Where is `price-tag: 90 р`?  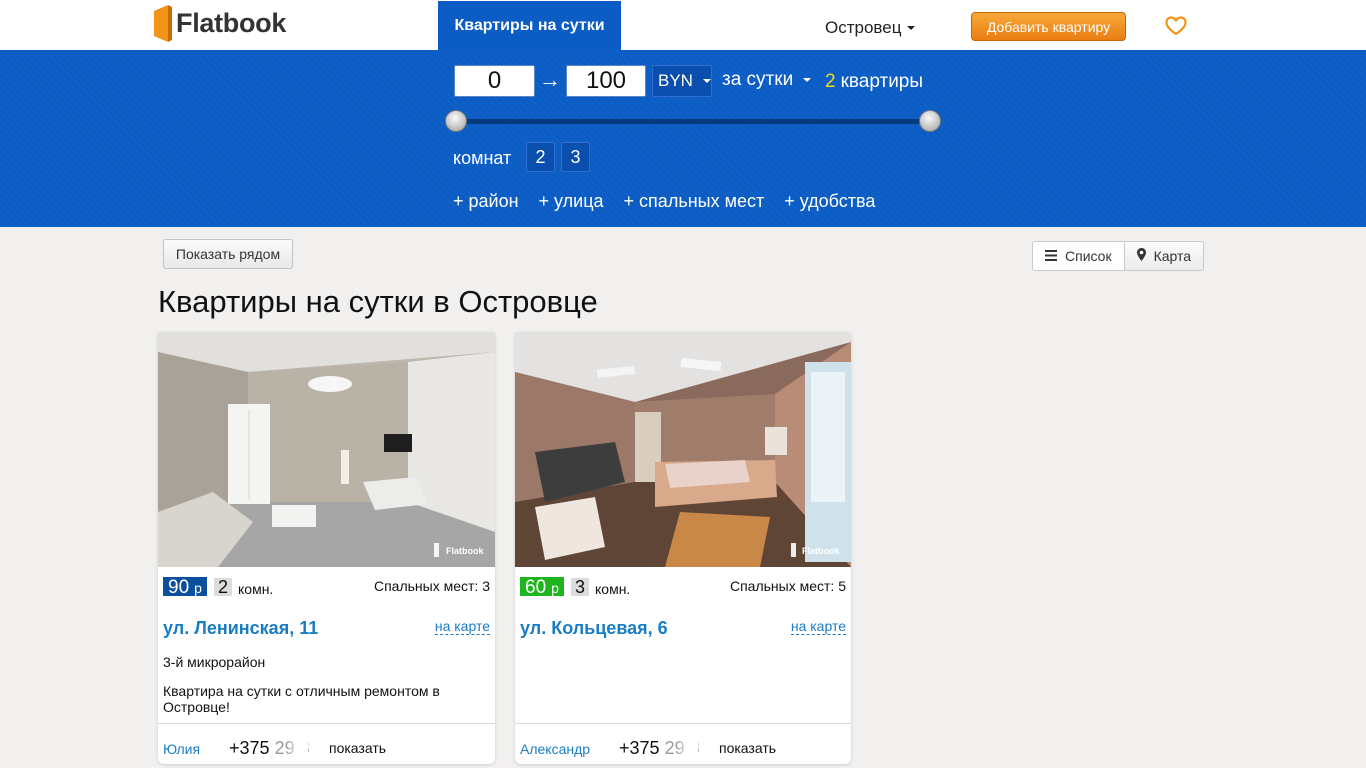
price-tag: 90 р is located at coordinates (185, 587).